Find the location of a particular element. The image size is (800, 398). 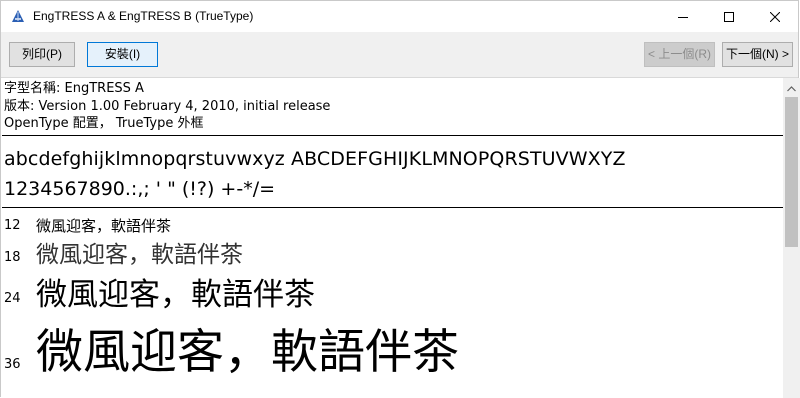

maximize-button is located at coordinates (729, 16).